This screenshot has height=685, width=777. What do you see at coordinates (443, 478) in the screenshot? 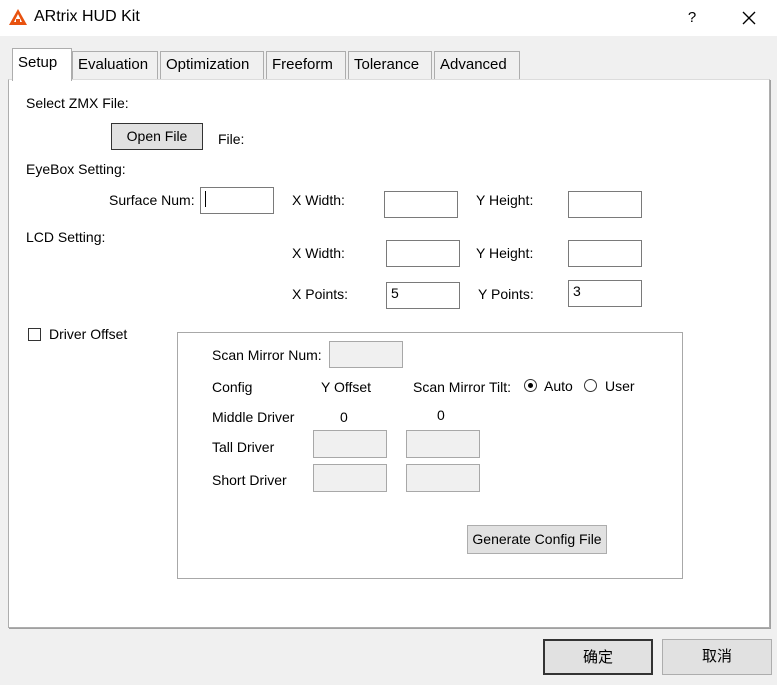
I see `short-driver-tilt-input` at bounding box center [443, 478].